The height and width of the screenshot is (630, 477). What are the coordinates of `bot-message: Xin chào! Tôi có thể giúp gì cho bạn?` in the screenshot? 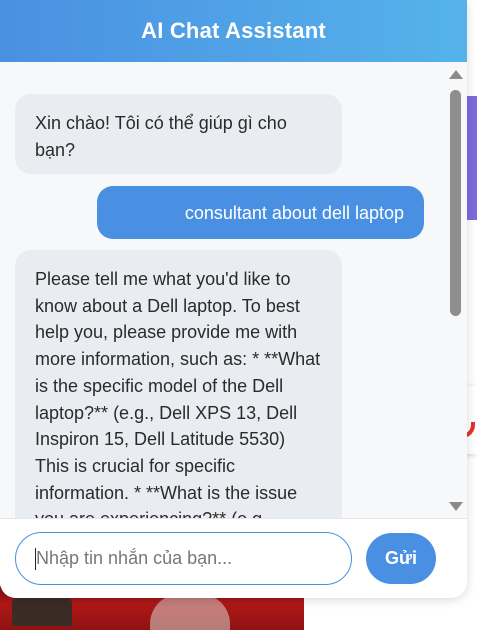 It's located at (178, 134).